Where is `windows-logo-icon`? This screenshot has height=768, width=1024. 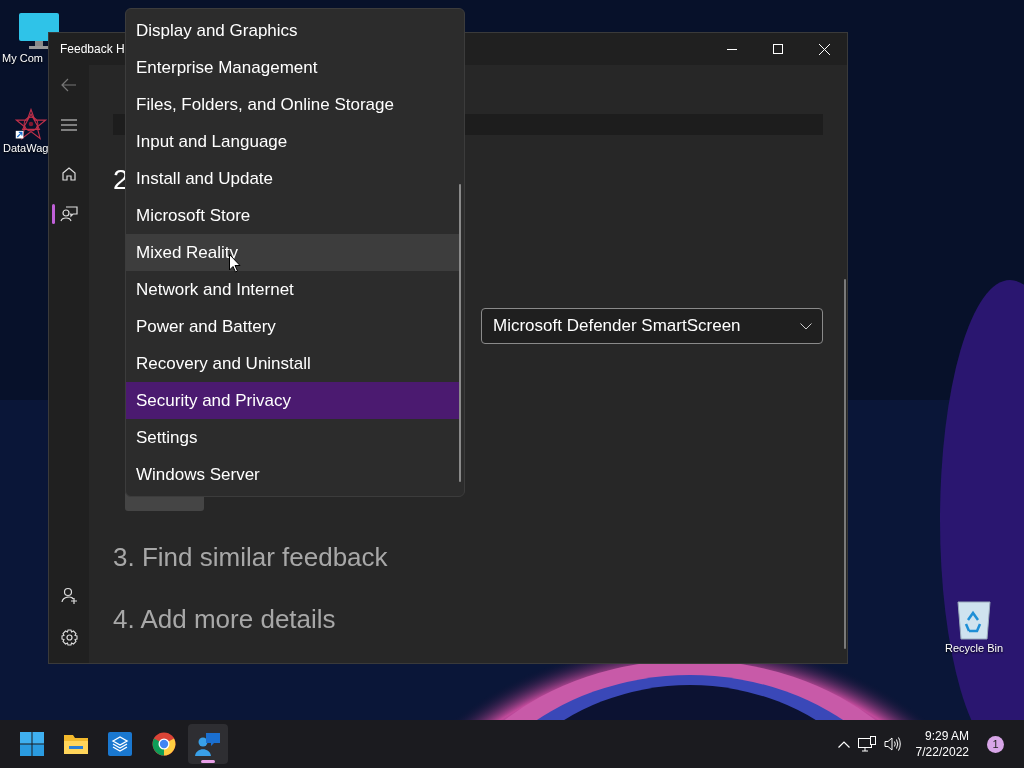
windows-logo-icon is located at coordinates (32, 744).